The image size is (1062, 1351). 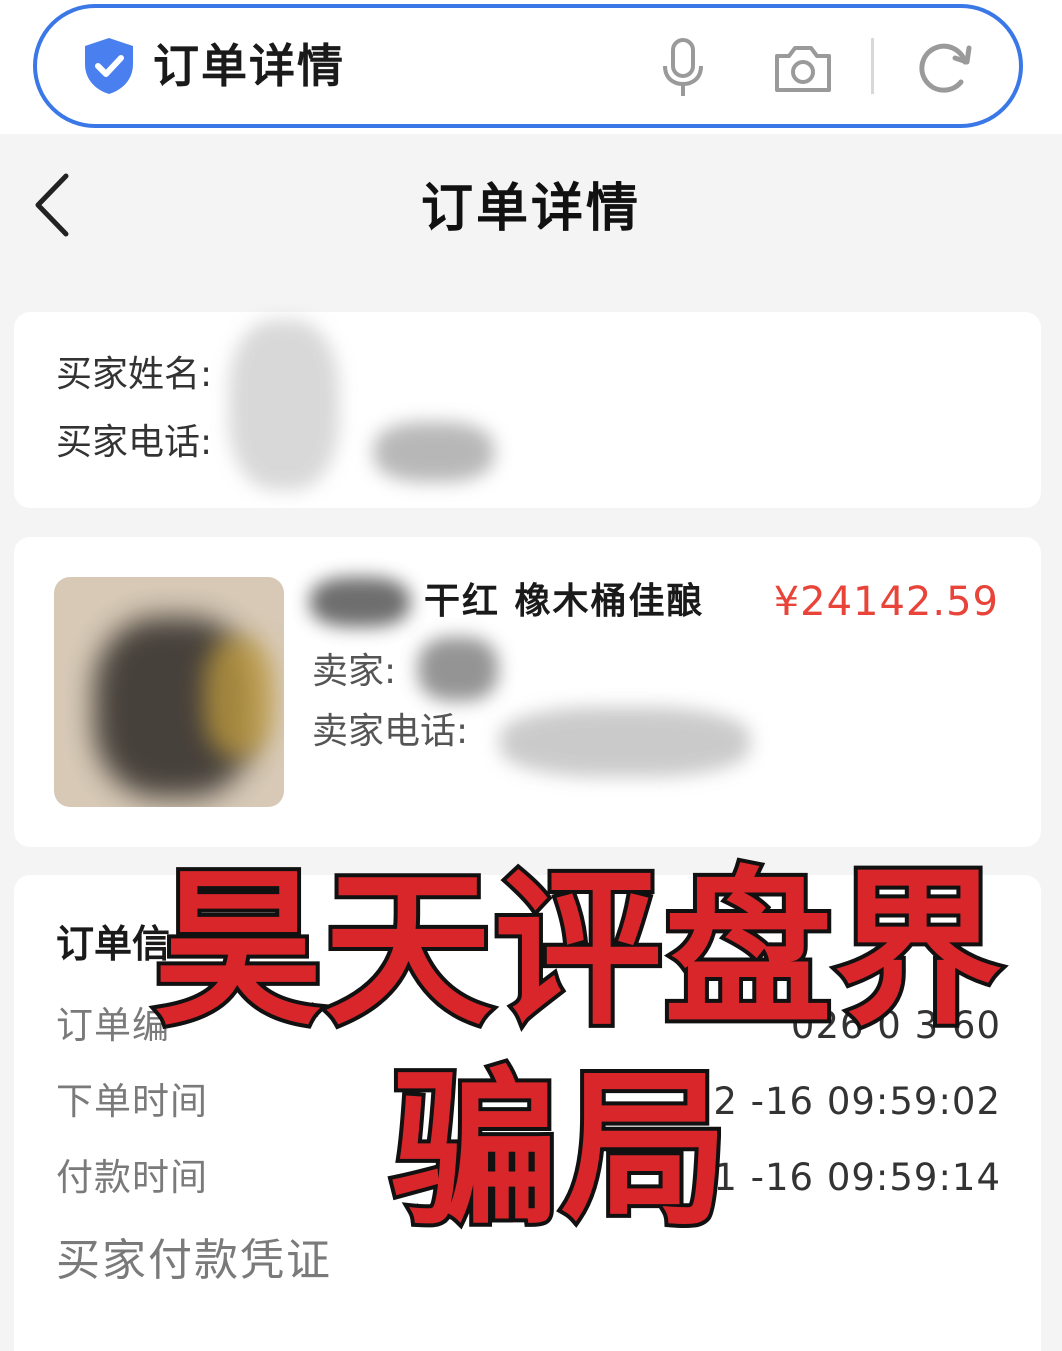 I want to click on browser-top-bar: 订单详情, so click(x=531, y=67).